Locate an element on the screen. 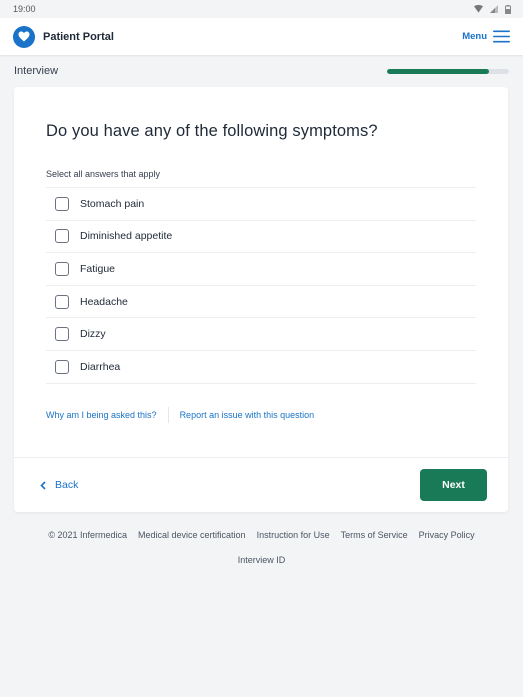 Image resolution: width=523 pixels, height=697 pixels. menu-label: Menu is located at coordinates (474, 36).